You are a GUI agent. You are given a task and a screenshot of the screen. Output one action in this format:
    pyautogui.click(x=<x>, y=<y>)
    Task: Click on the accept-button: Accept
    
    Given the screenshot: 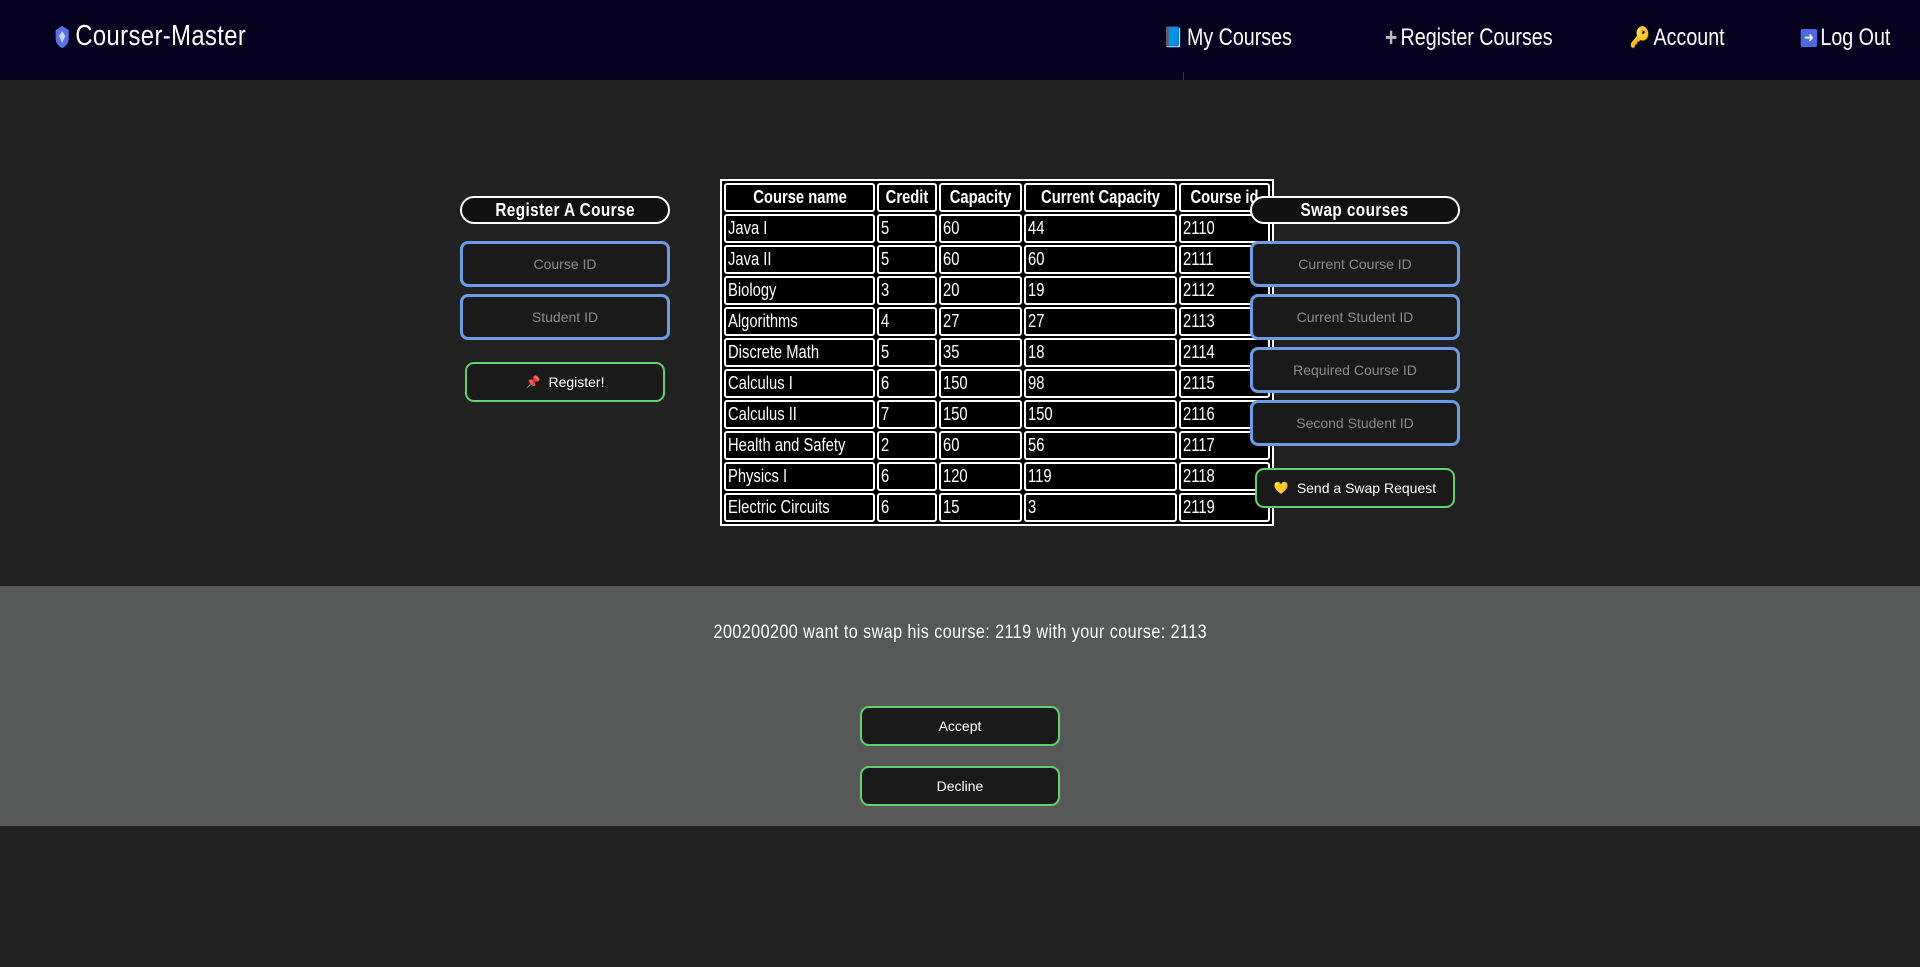 What is the action you would take?
    pyautogui.click(x=960, y=726)
    